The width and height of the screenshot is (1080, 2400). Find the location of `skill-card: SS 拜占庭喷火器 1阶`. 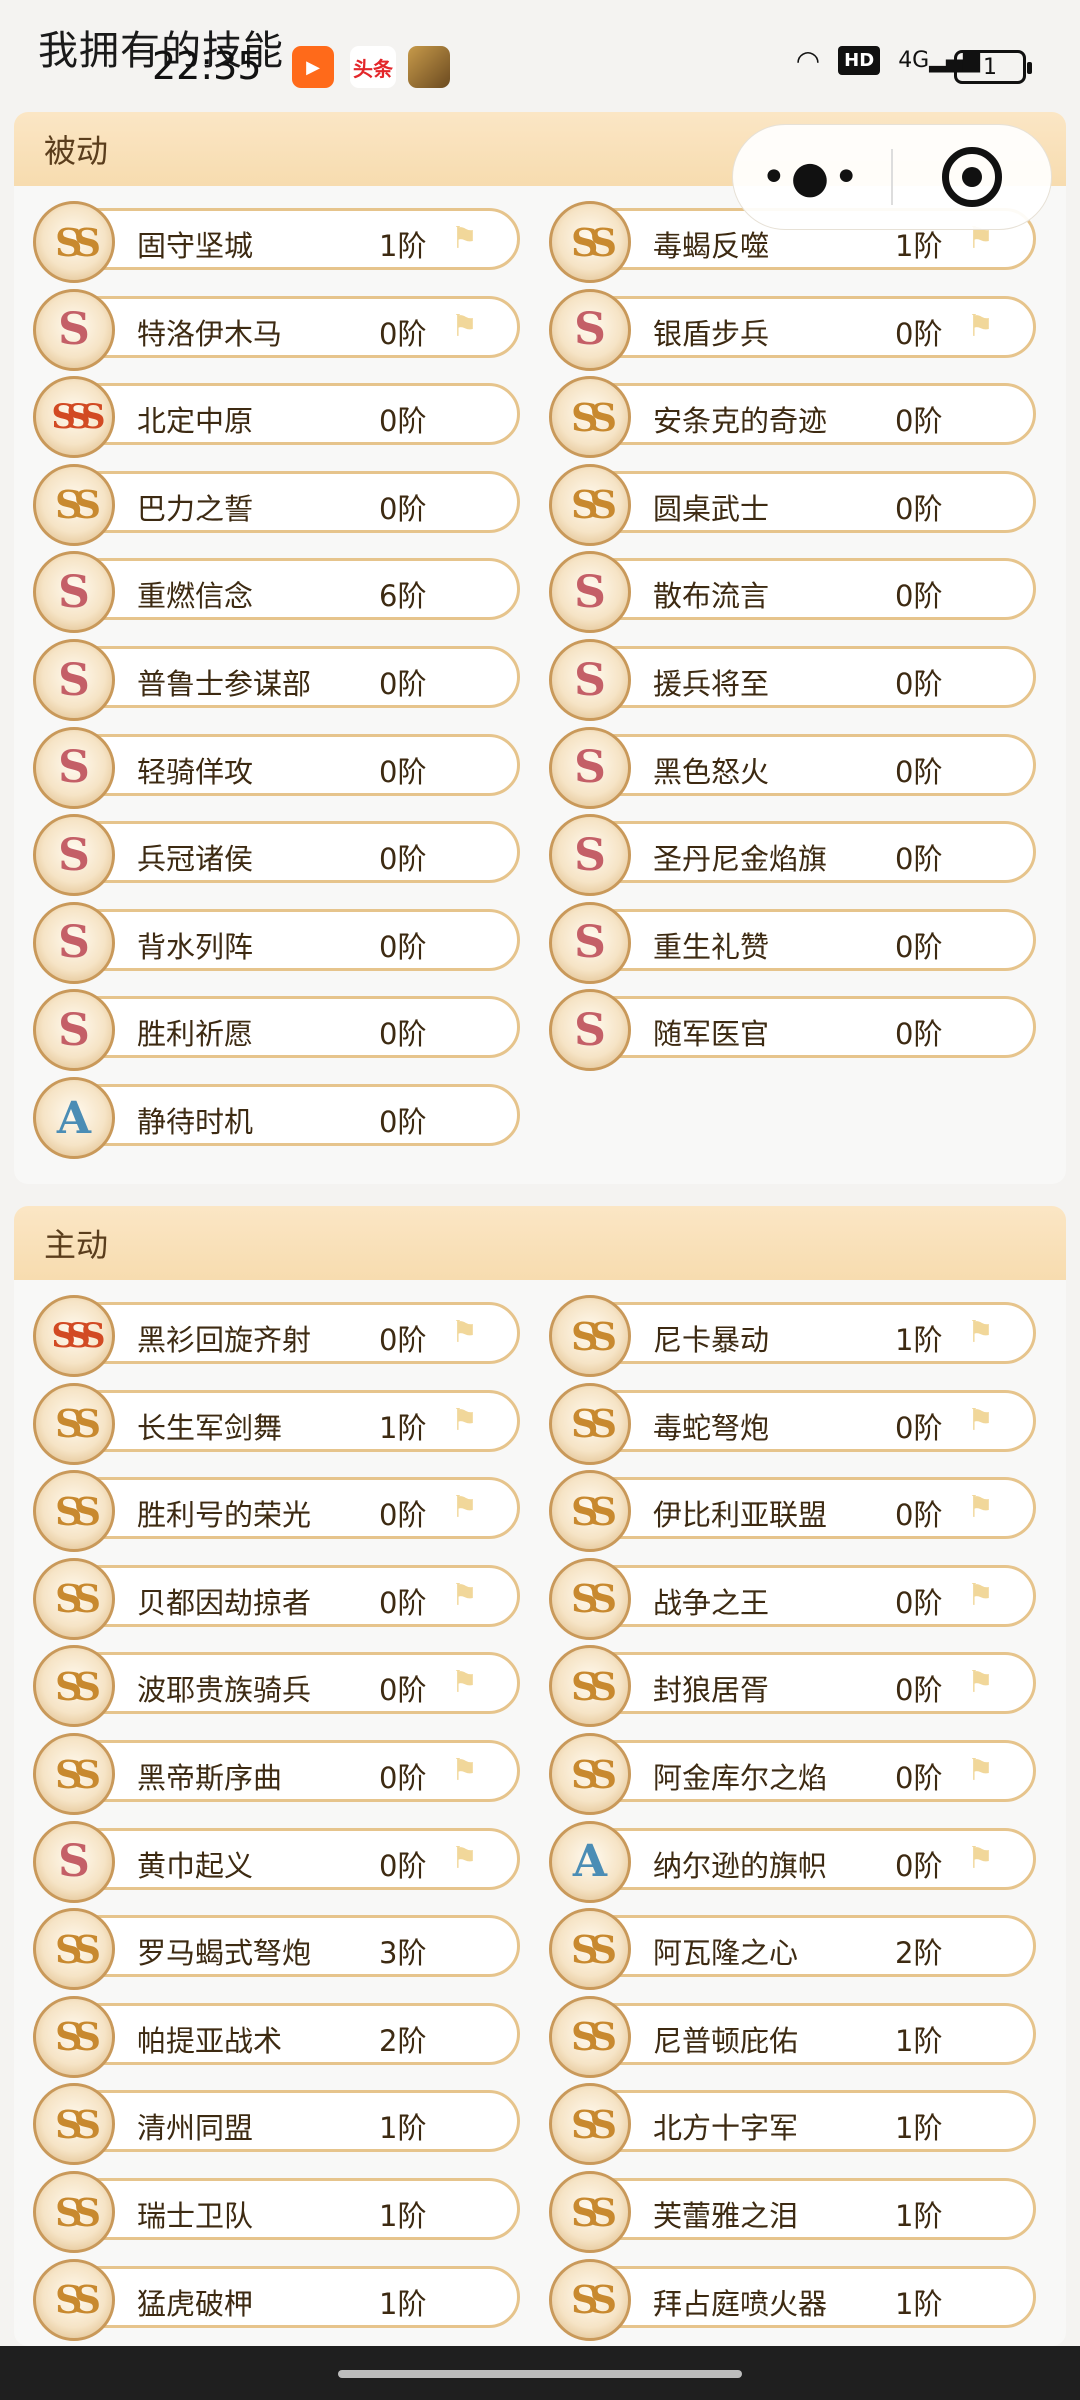

skill-card: SS 拜占庭喷火器 1阶 is located at coordinates (792, 2299).